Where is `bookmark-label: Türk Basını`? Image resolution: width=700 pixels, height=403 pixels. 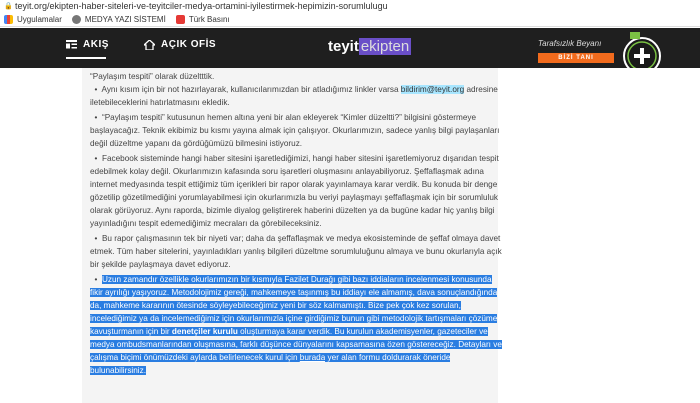 bookmark-label: Türk Basını is located at coordinates (209, 19).